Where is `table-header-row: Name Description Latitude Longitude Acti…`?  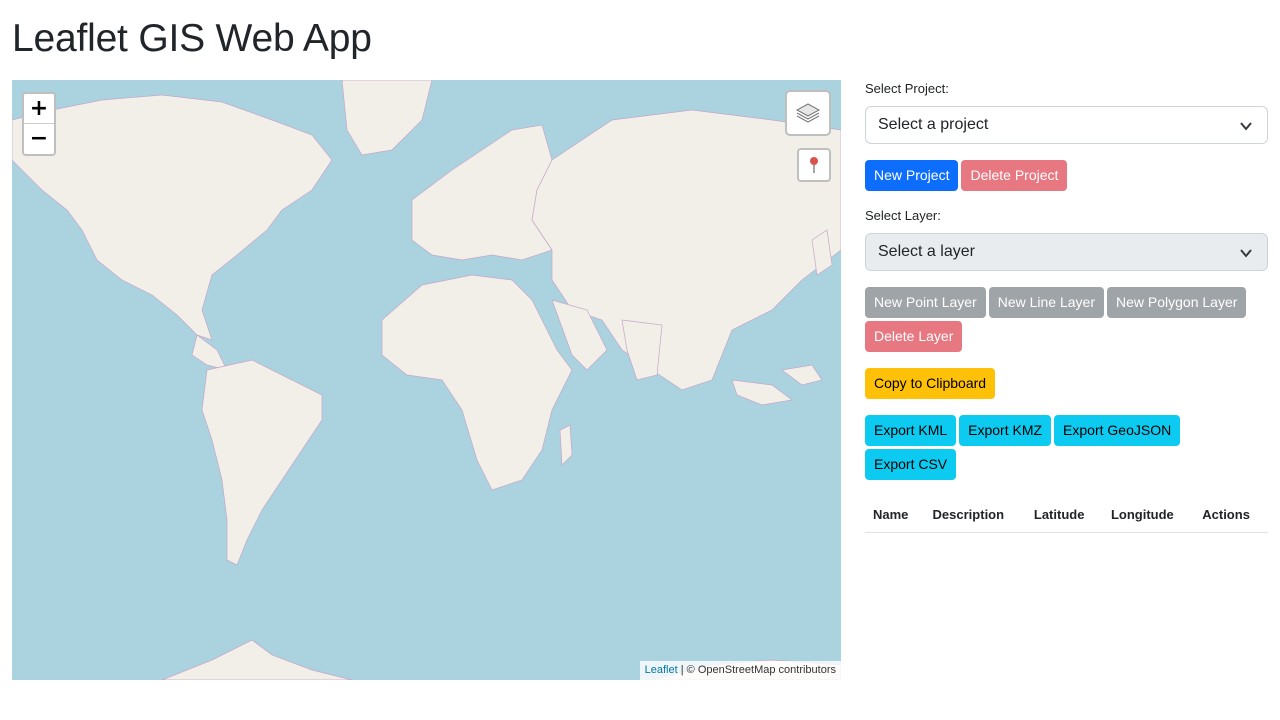 table-header-row: Name Description Latitude Longitude Acti… is located at coordinates (1066, 515).